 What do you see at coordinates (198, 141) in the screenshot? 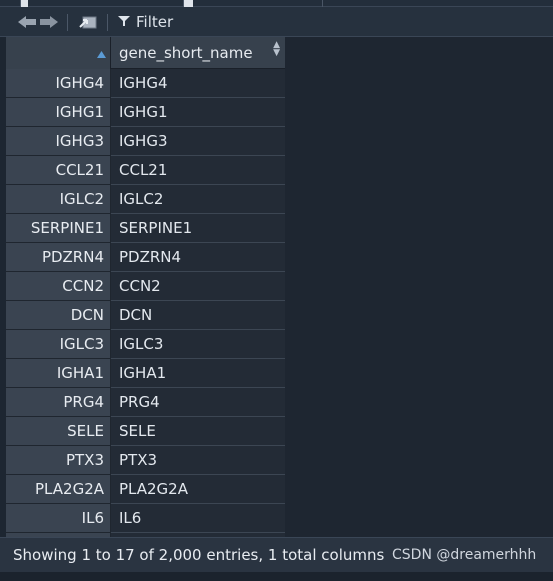
I see `gene-short-name-cell: IGHG3` at bounding box center [198, 141].